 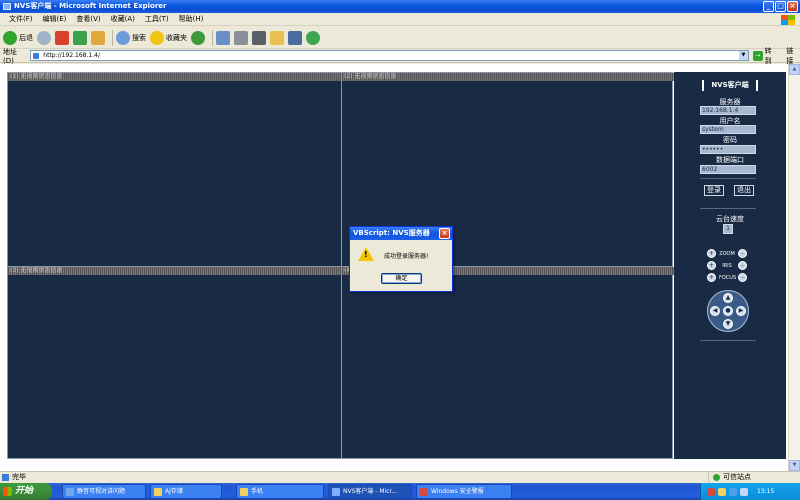 What do you see at coordinates (157, 19) in the screenshot?
I see `menu-tools: 工具(T)` at bounding box center [157, 19].